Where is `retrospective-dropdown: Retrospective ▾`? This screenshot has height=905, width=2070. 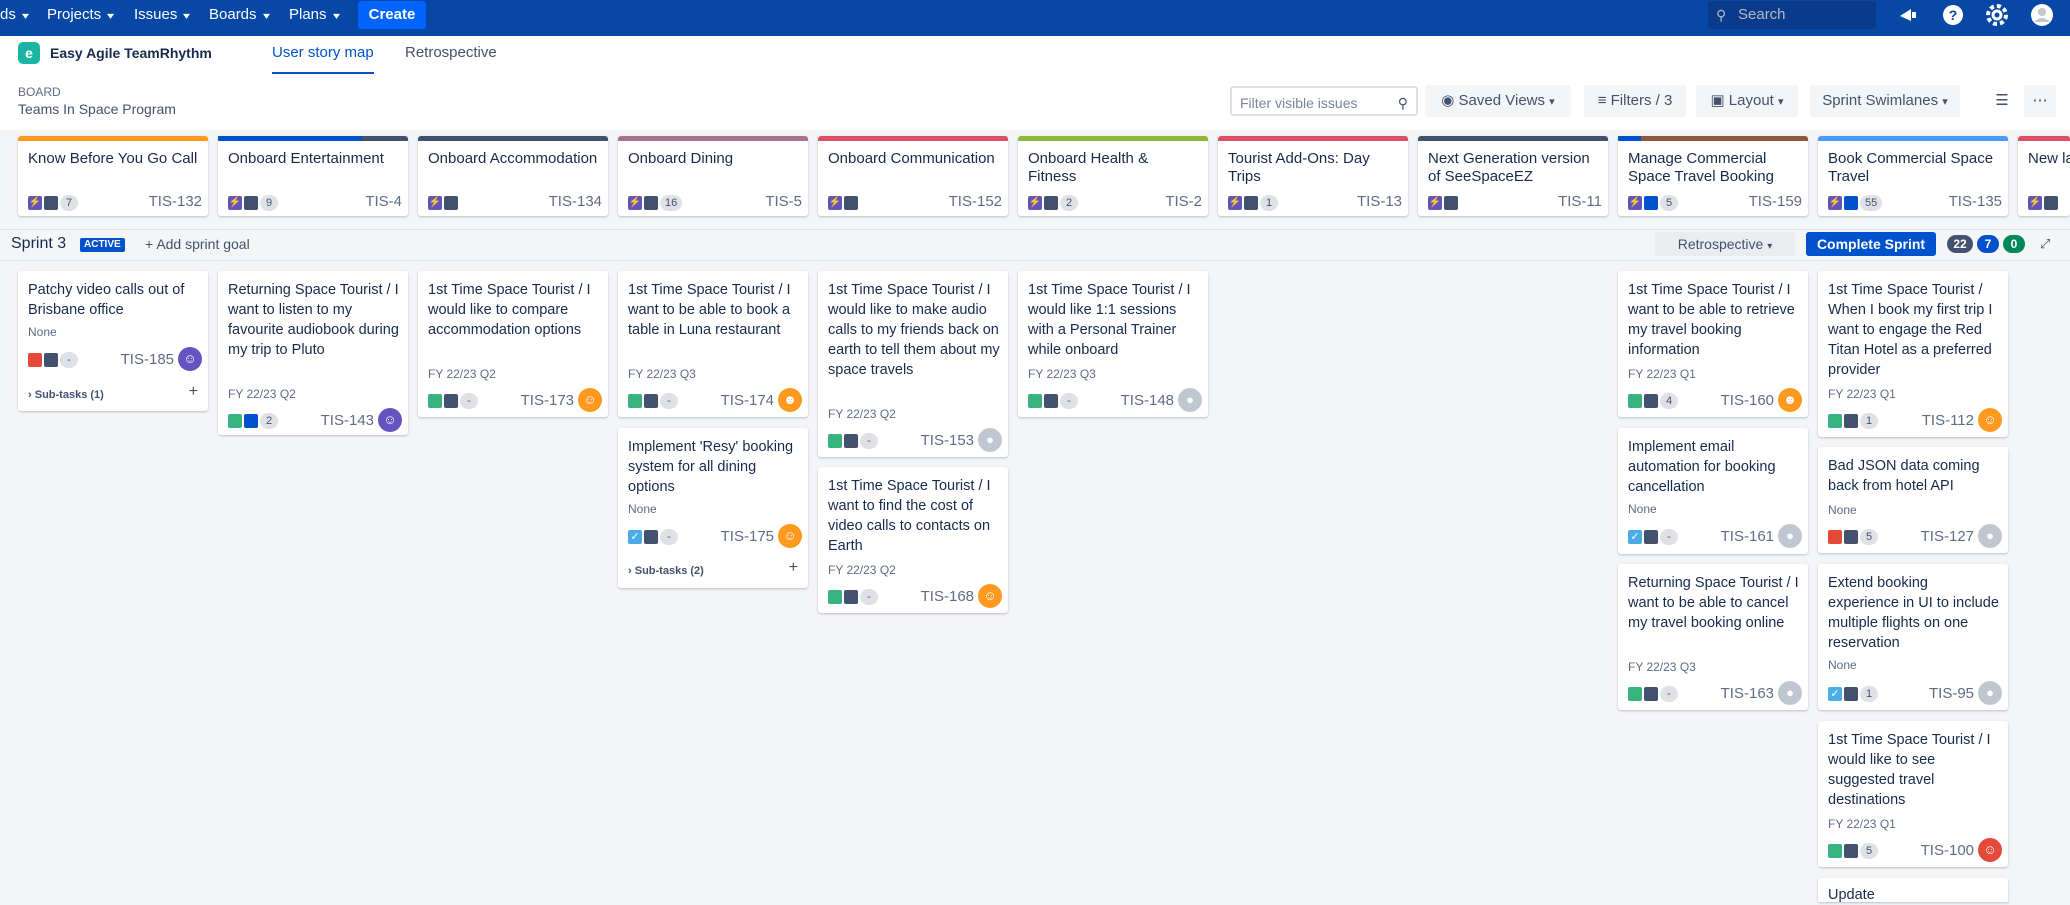
retrospective-dropdown: Retrospective ▾ is located at coordinates (1725, 244).